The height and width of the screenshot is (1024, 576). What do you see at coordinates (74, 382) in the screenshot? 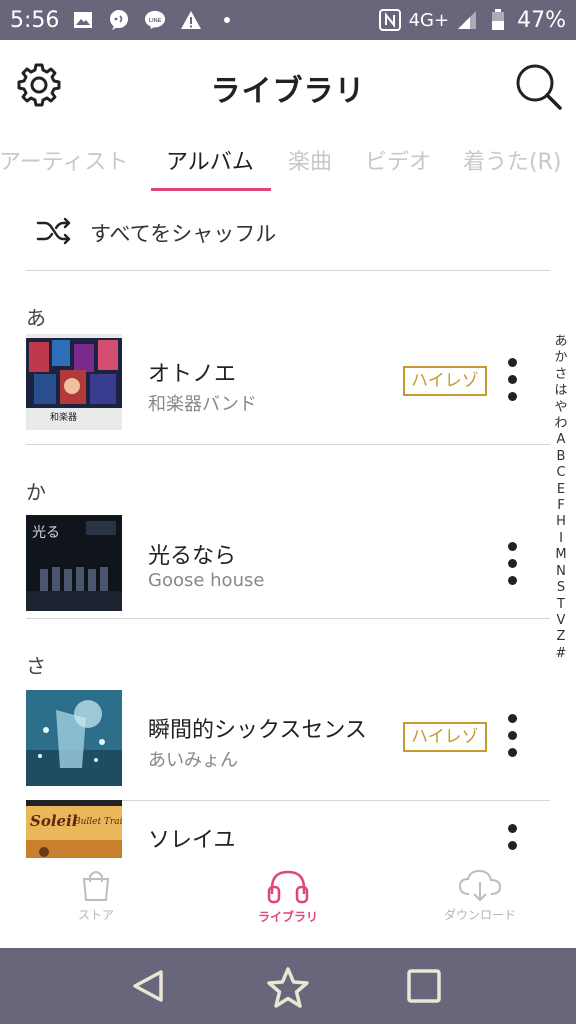
I see `album-art: 和楽器` at bounding box center [74, 382].